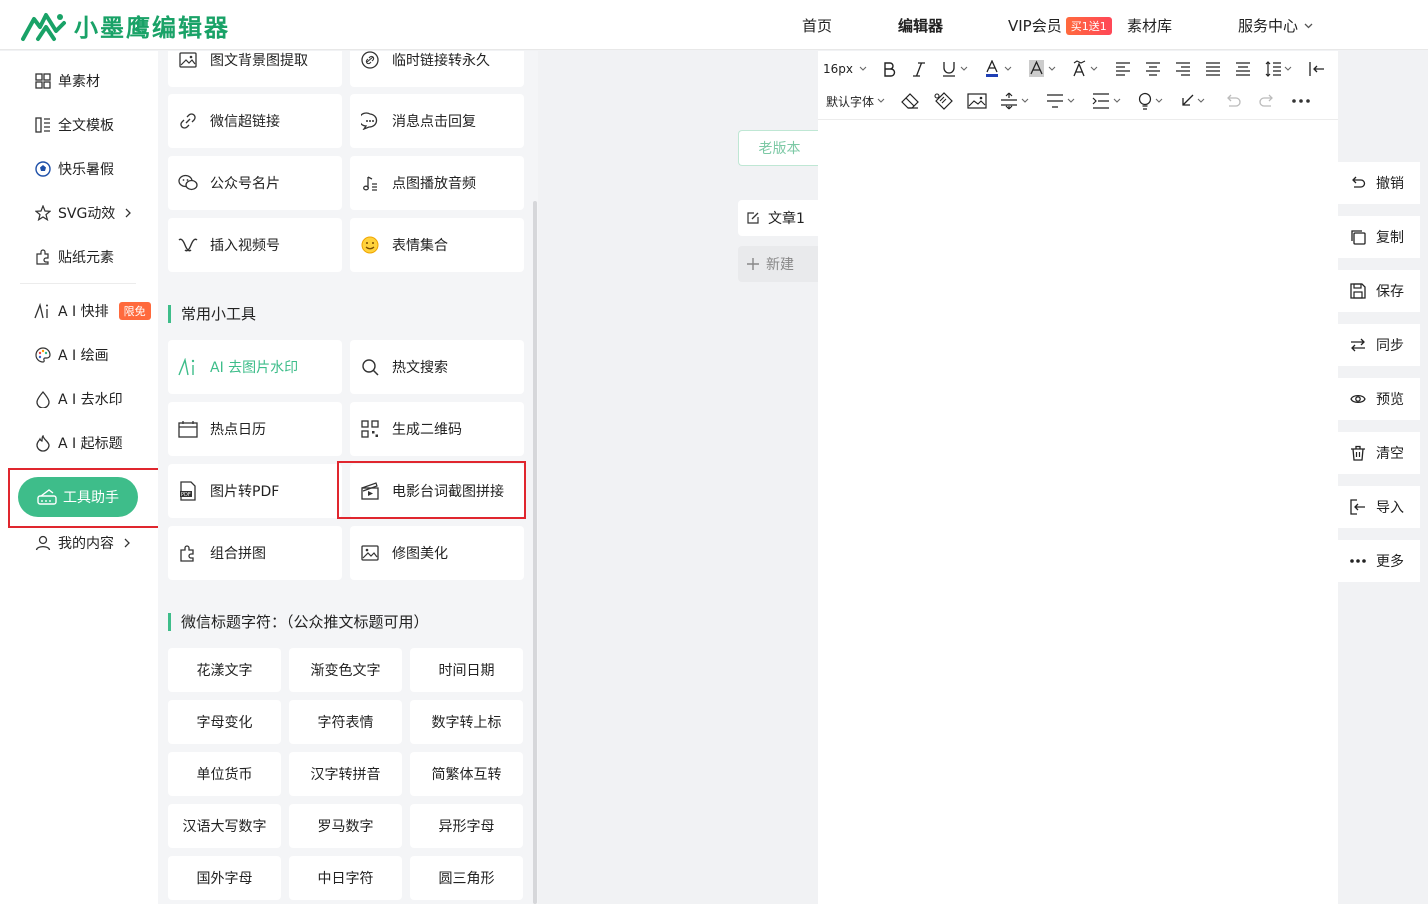 This screenshot has width=1428, height=904. I want to click on tool-card-img-to-pdf: PDF 图片转PDF, so click(255, 491).